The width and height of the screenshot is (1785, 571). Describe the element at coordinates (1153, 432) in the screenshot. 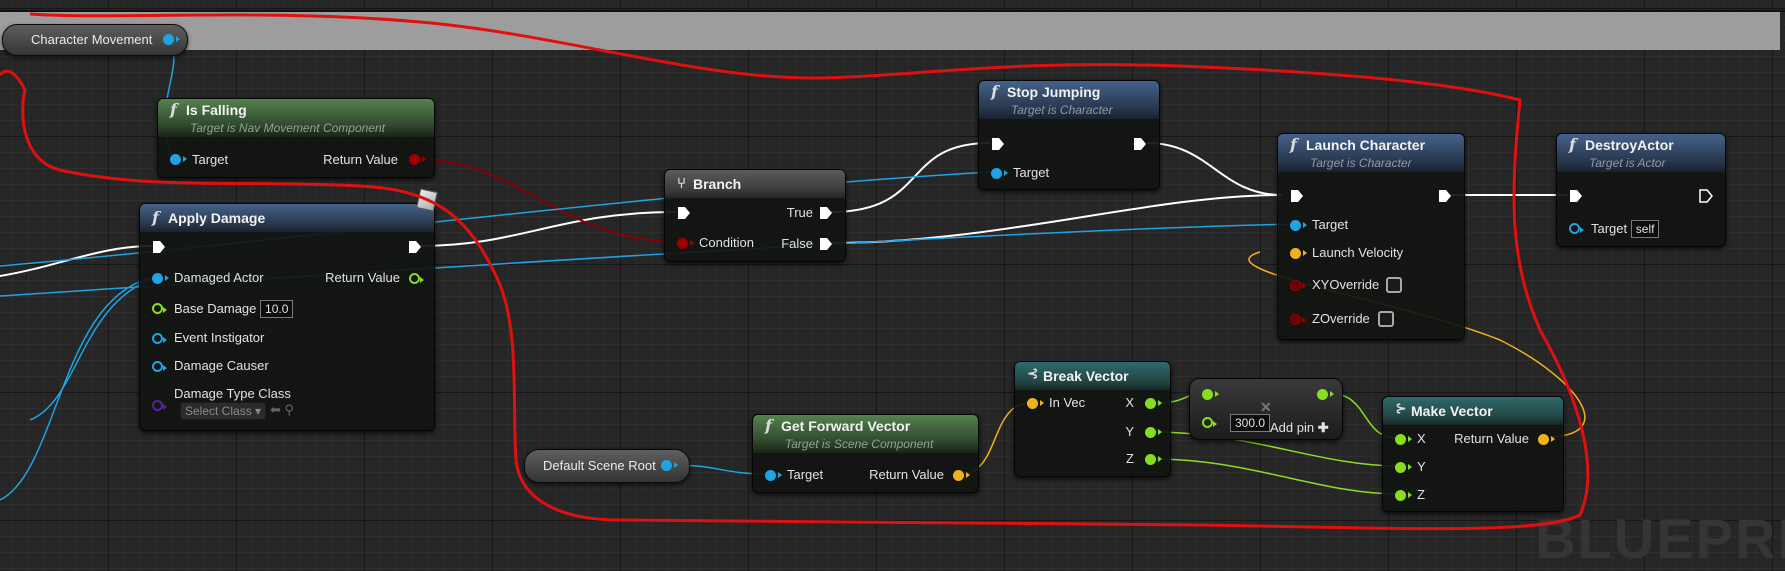

I see `break-vector-y-pin` at that location.